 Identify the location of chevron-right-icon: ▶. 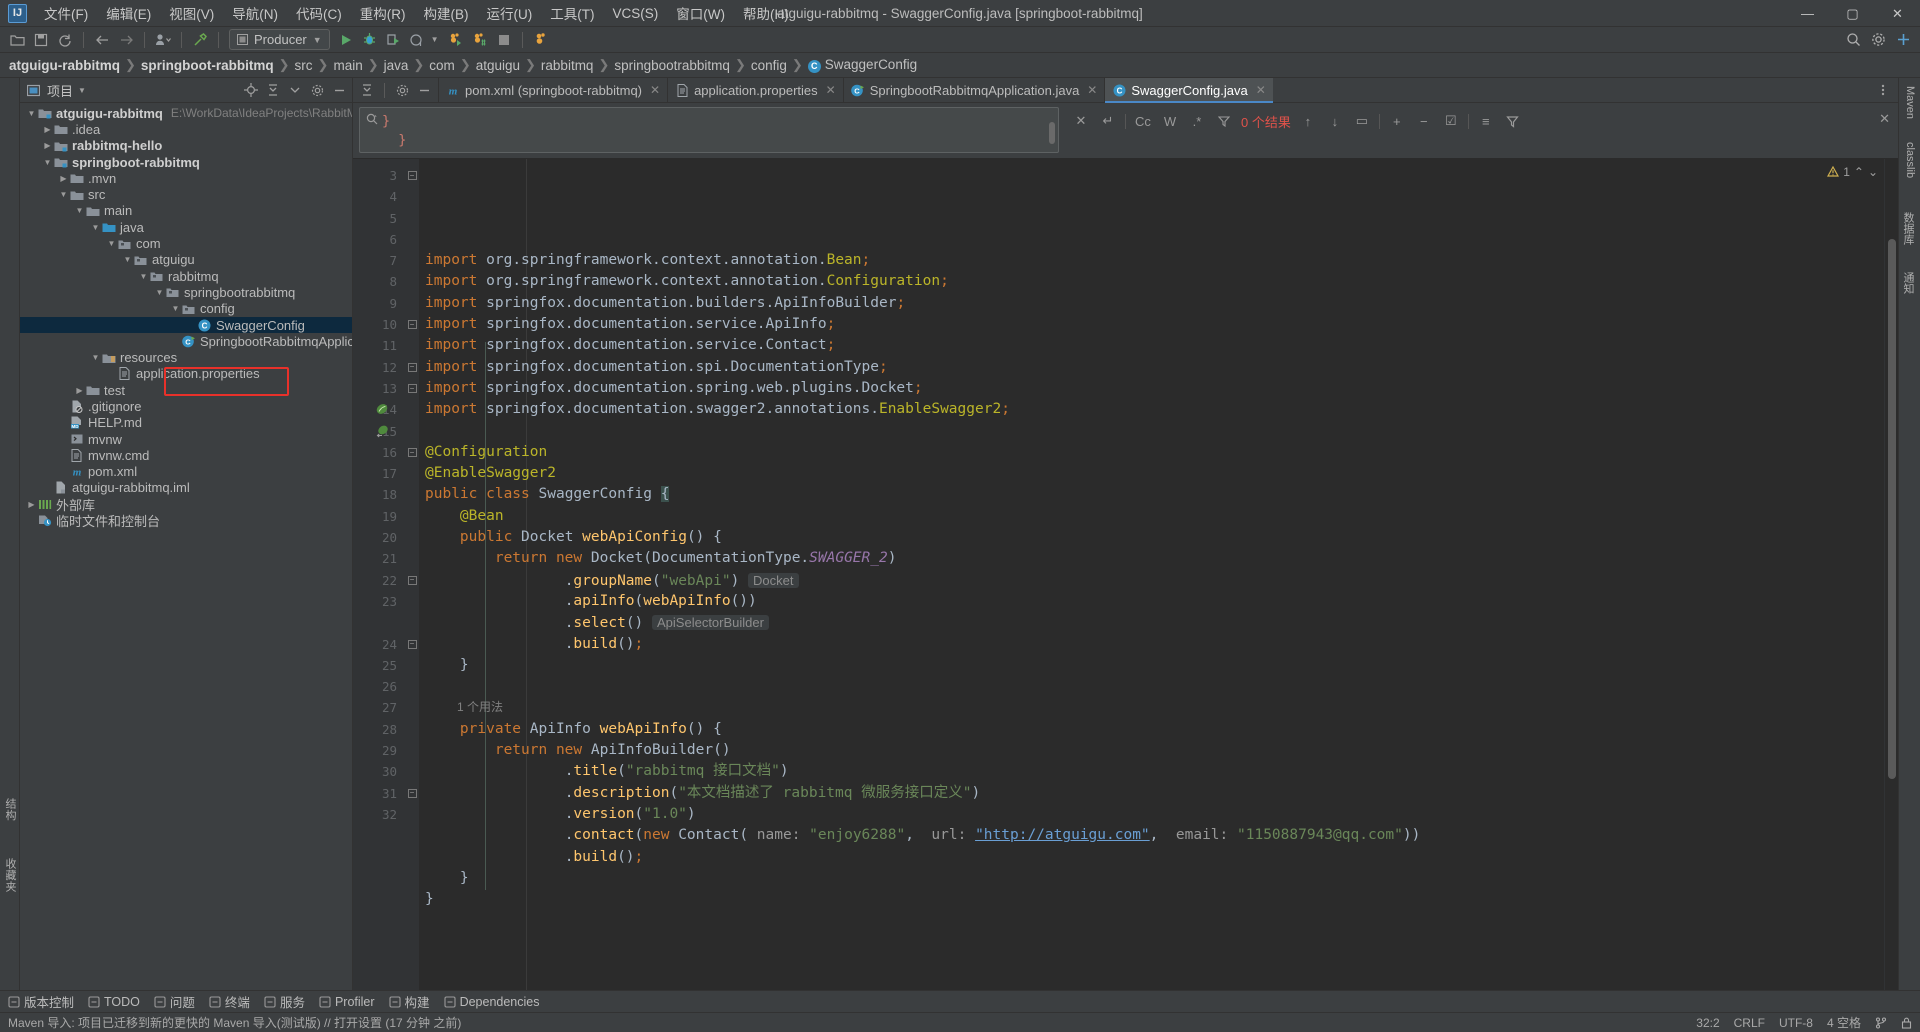
(63, 178).